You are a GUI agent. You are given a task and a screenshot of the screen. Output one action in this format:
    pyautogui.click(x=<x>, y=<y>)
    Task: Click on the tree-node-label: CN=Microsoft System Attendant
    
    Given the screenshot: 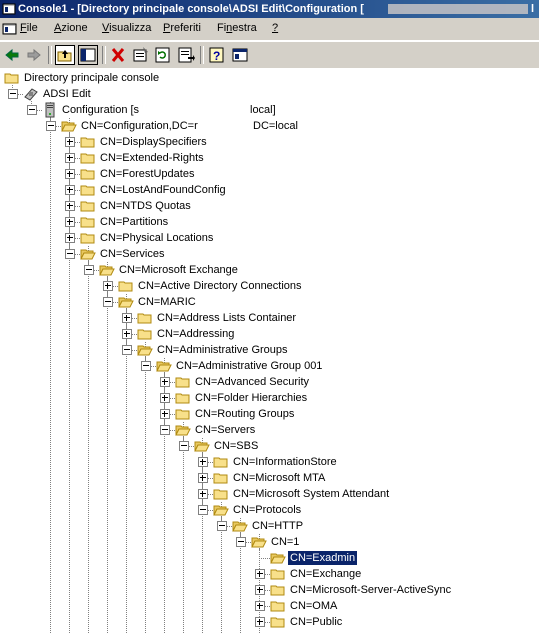 What is the action you would take?
    pyautogui.click(x=311, y=494)
    